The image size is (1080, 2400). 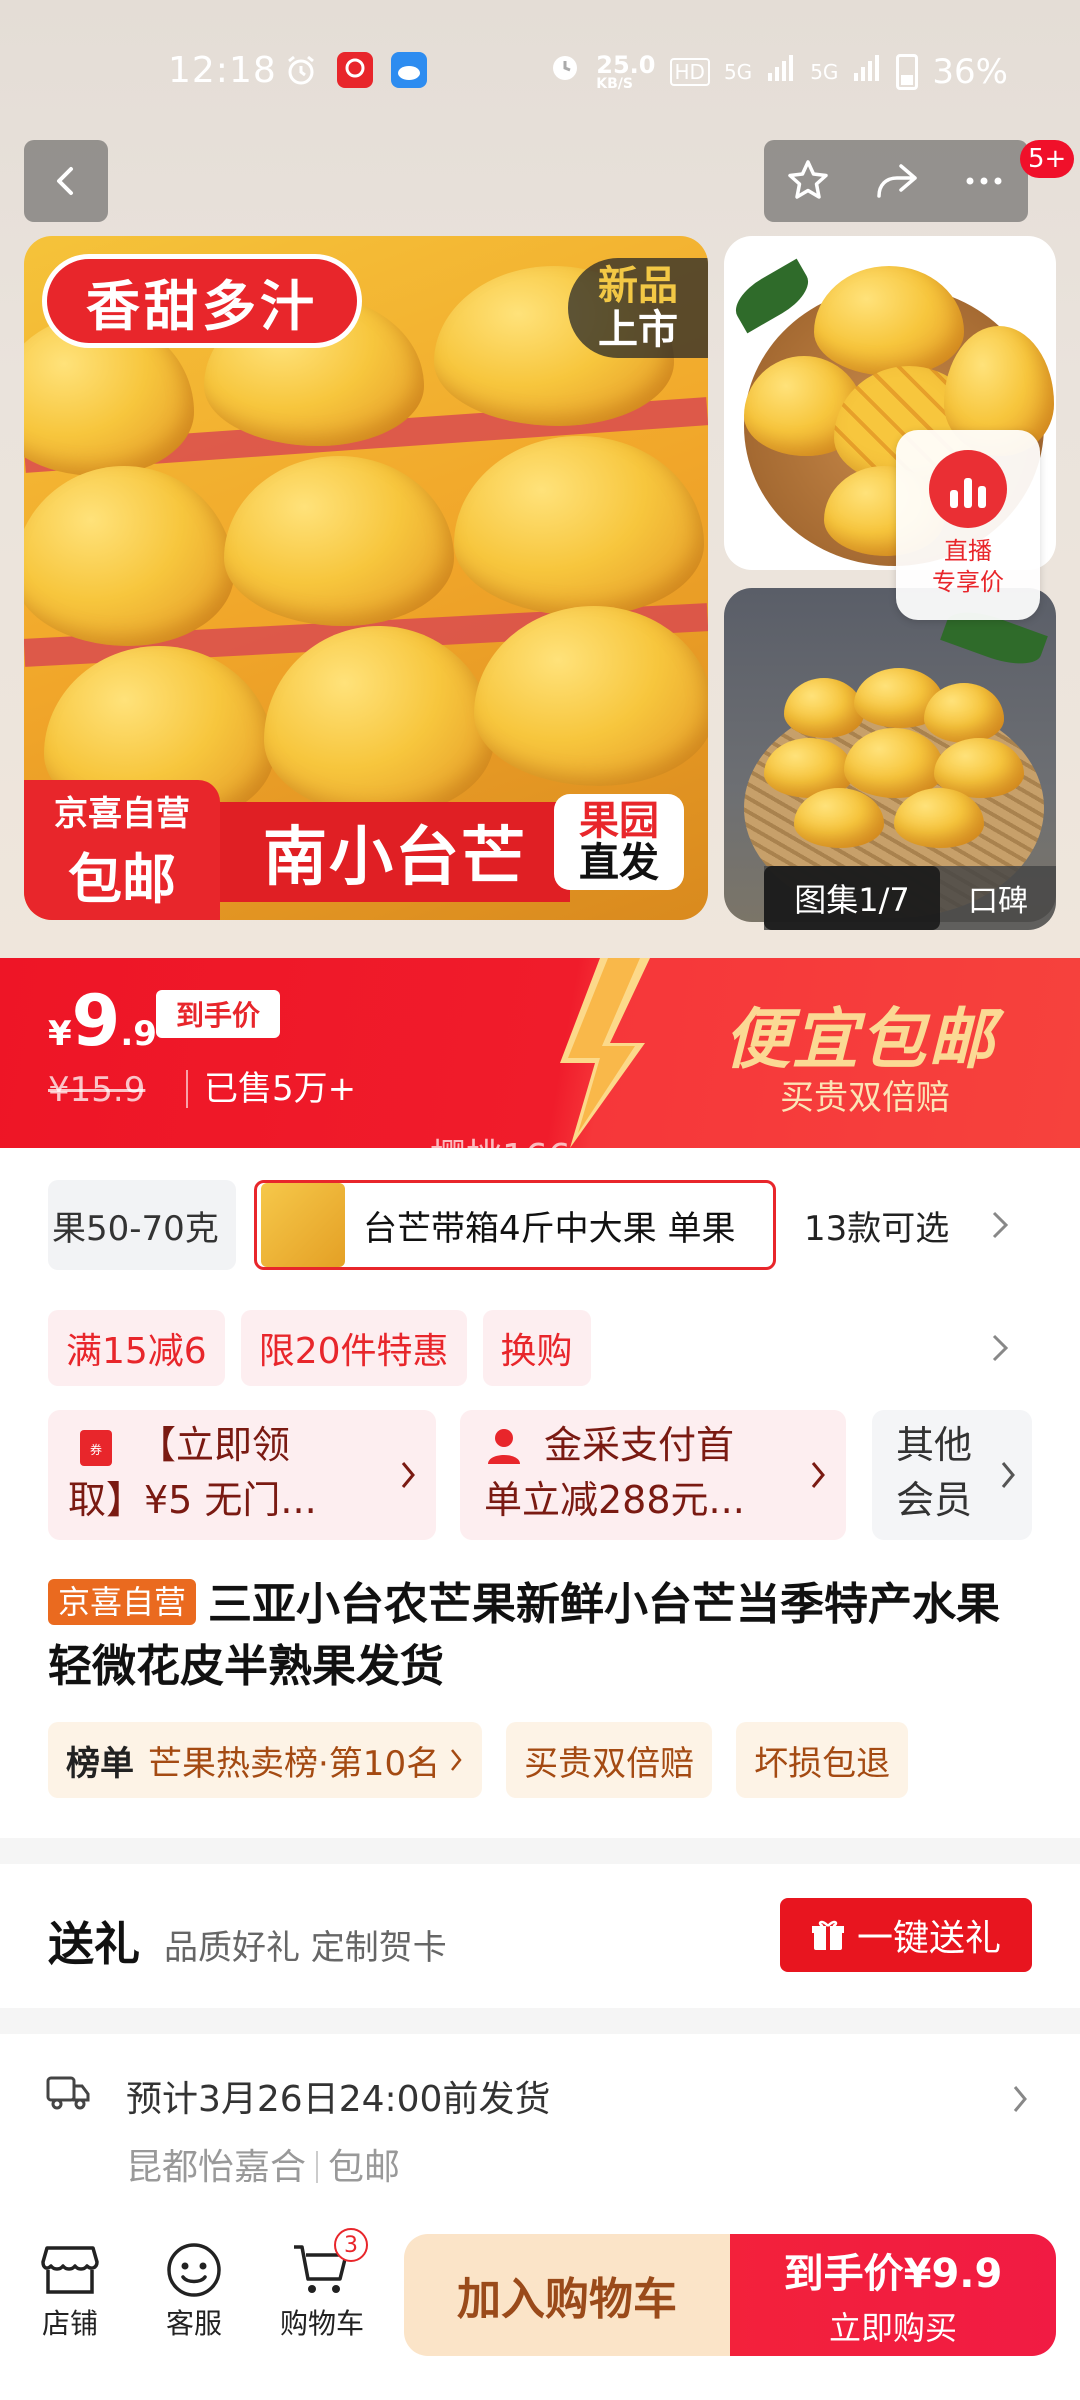 What do you see at coordinates (893, 2274) in the screenshot?
I see `buy-price-label: 到手价¥9.9` at bounding box center [893, 2274].